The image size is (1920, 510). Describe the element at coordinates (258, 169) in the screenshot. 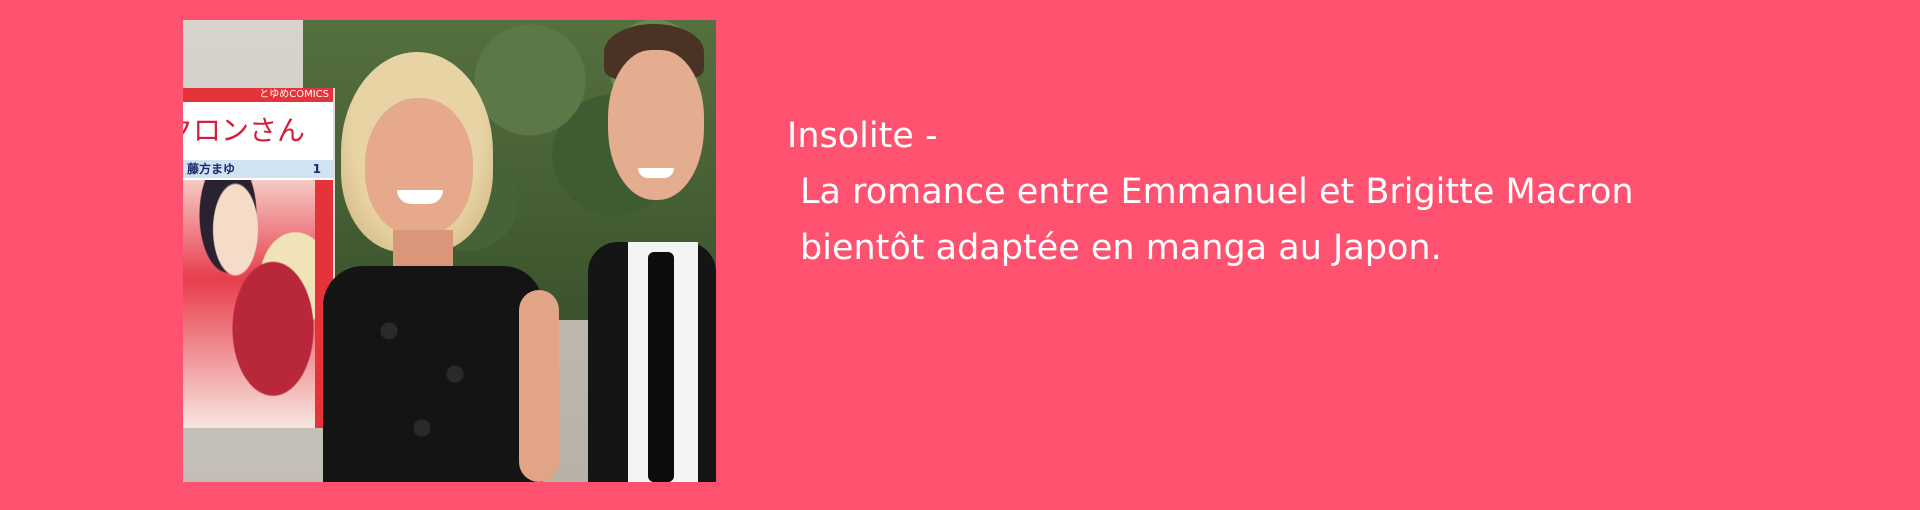

I see `manga-author-bar: 藤方まゆ 1` at that location.